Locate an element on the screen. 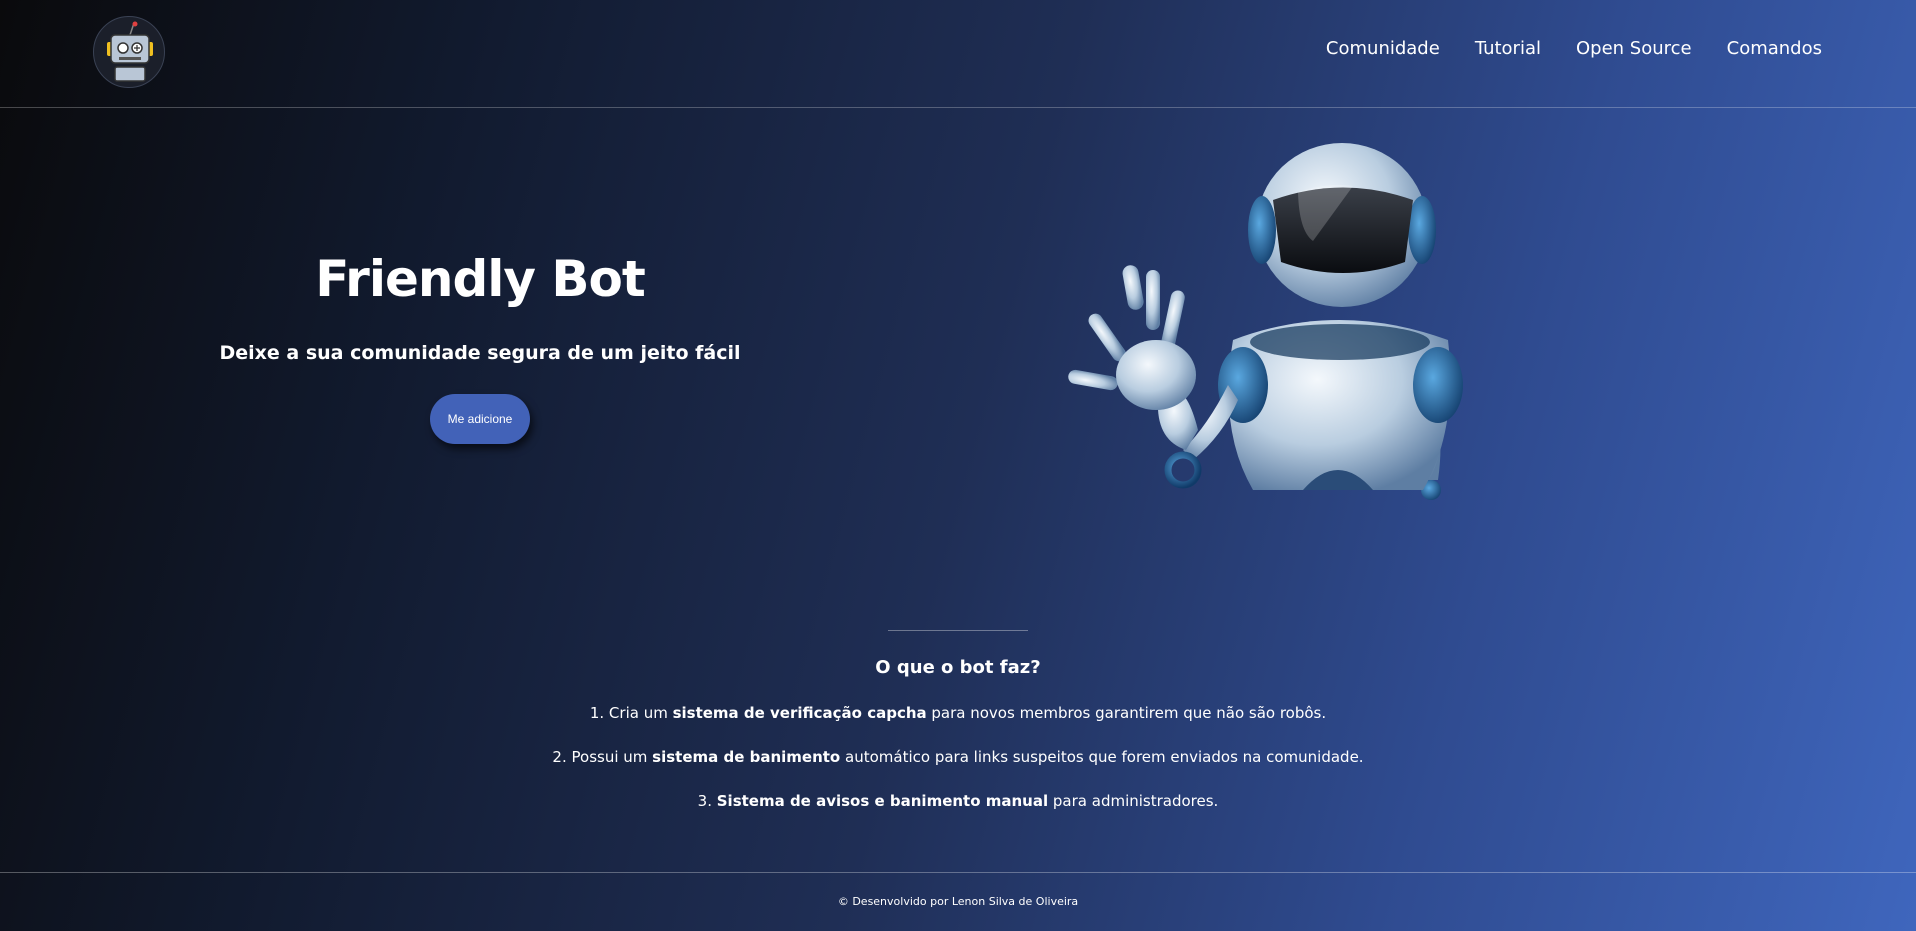 This screenshot has width=1916, height=931. nav-link-comunidade: Comunidade is located at coordinates (1383, 48).